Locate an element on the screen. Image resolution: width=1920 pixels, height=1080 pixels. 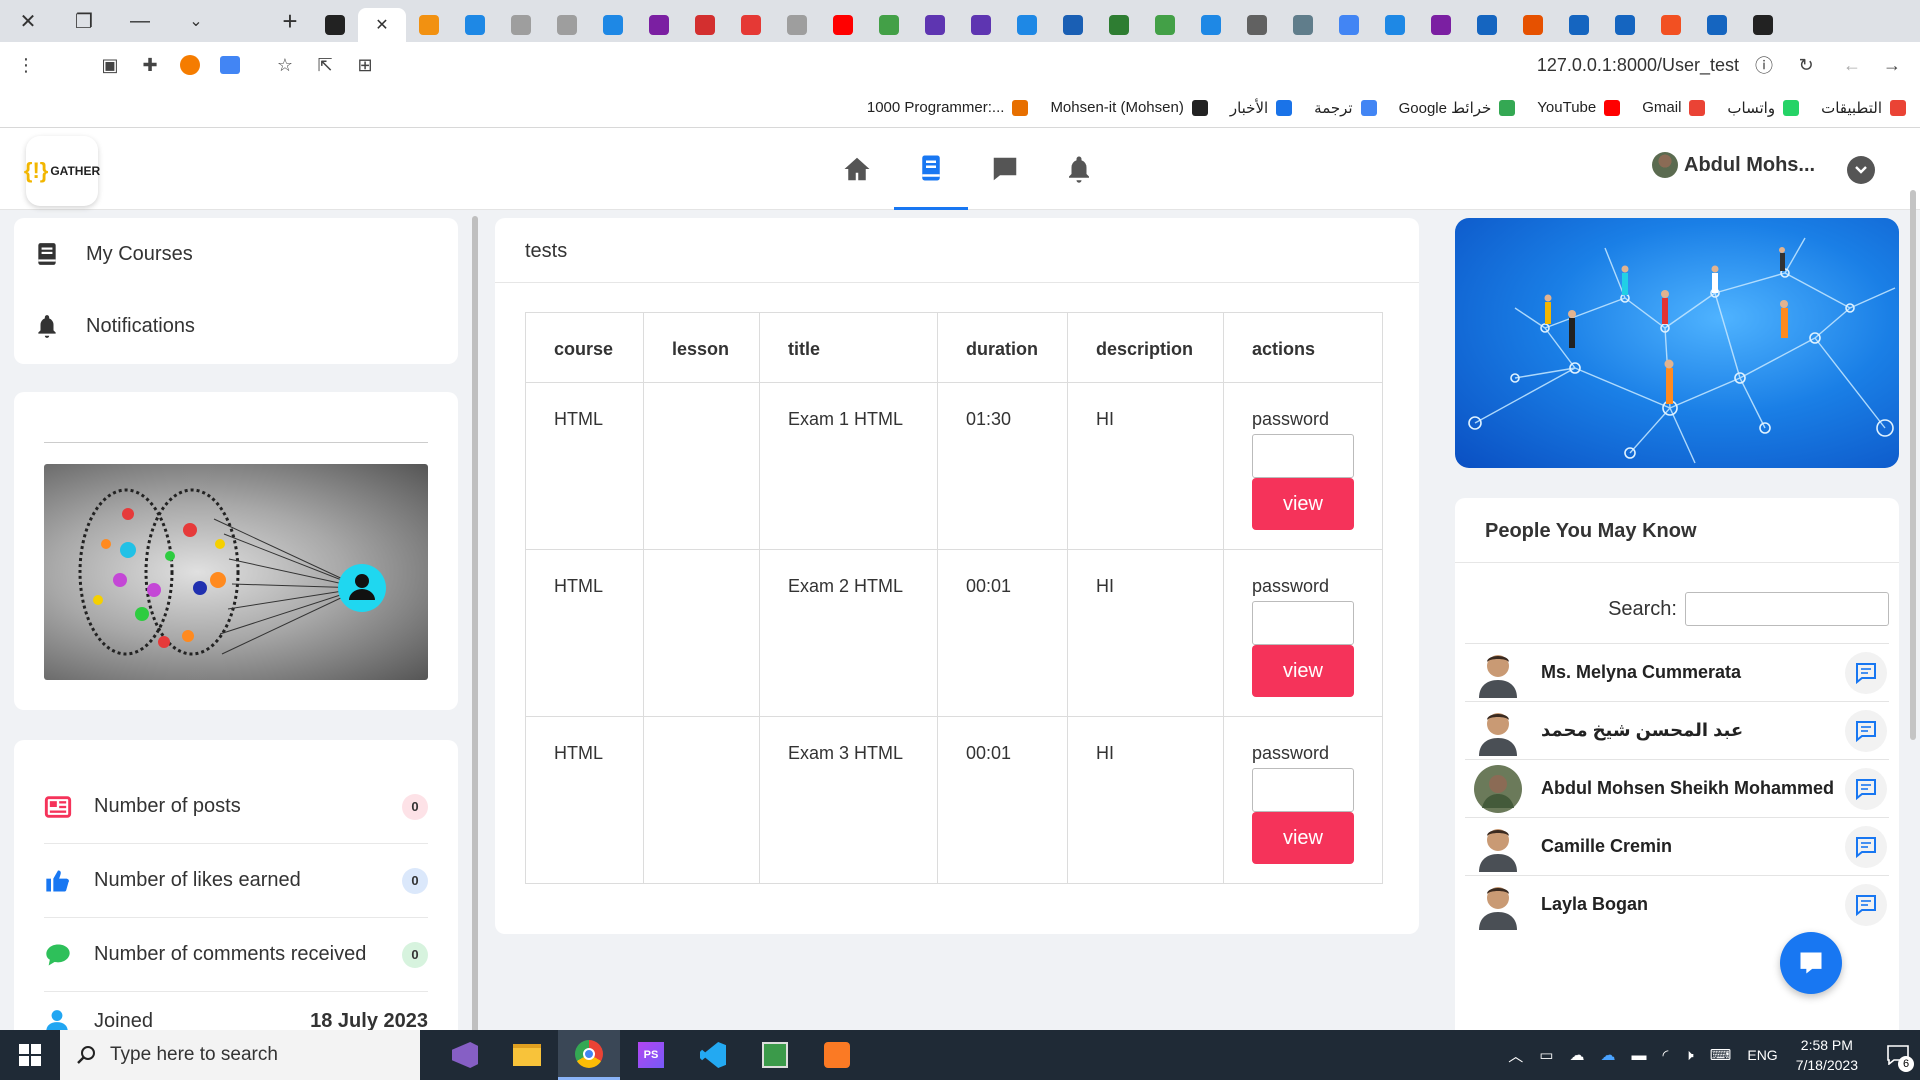
person-name: عبد المحسن شيخ محمد is located at coordinates (1693, 730).